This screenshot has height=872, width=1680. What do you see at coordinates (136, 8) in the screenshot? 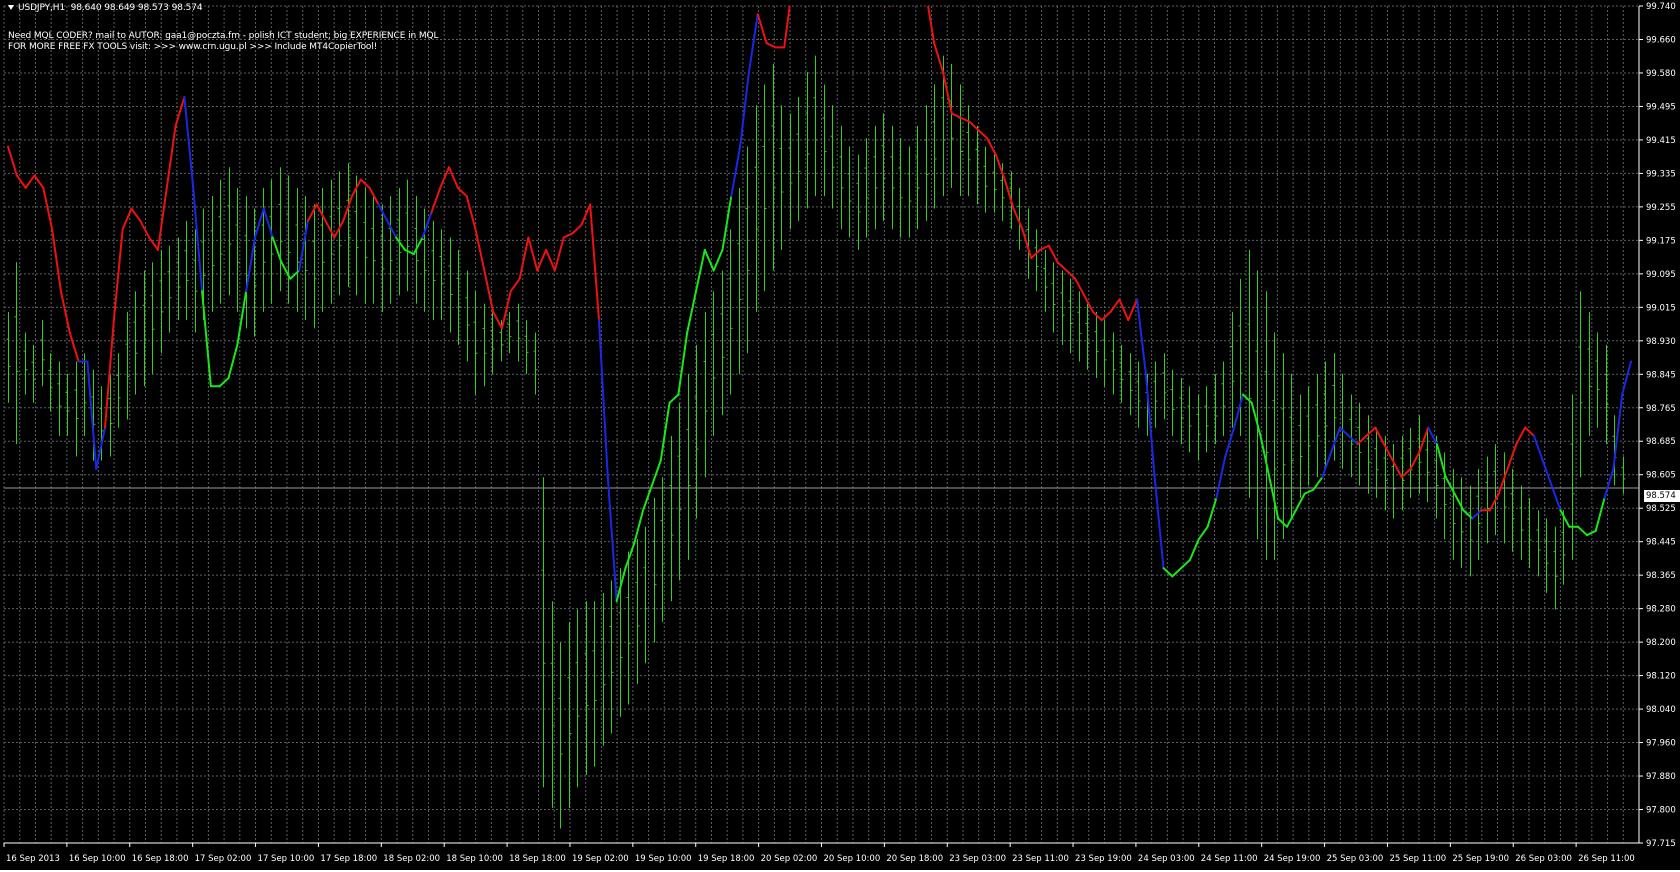
I see `ohlc-label: 98.640 98.649 98.573 98.574` at bounding box center [136, 8].